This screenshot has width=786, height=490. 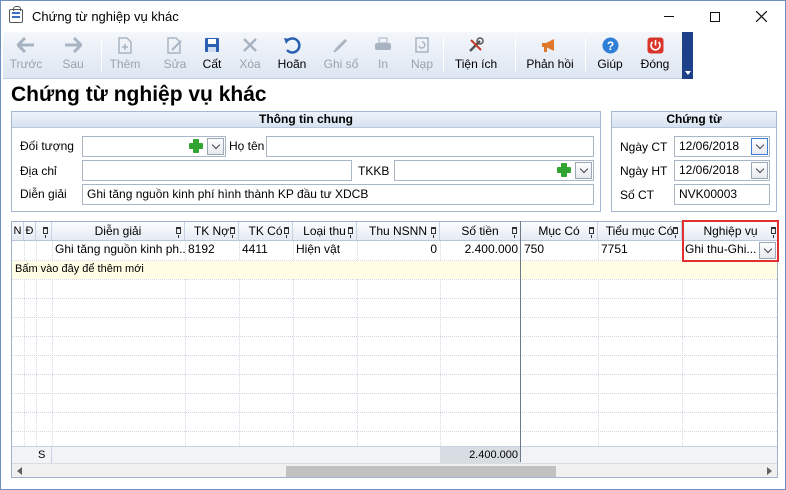 I want to click on horizontal-scrollbar, so click(x=394, y=470).